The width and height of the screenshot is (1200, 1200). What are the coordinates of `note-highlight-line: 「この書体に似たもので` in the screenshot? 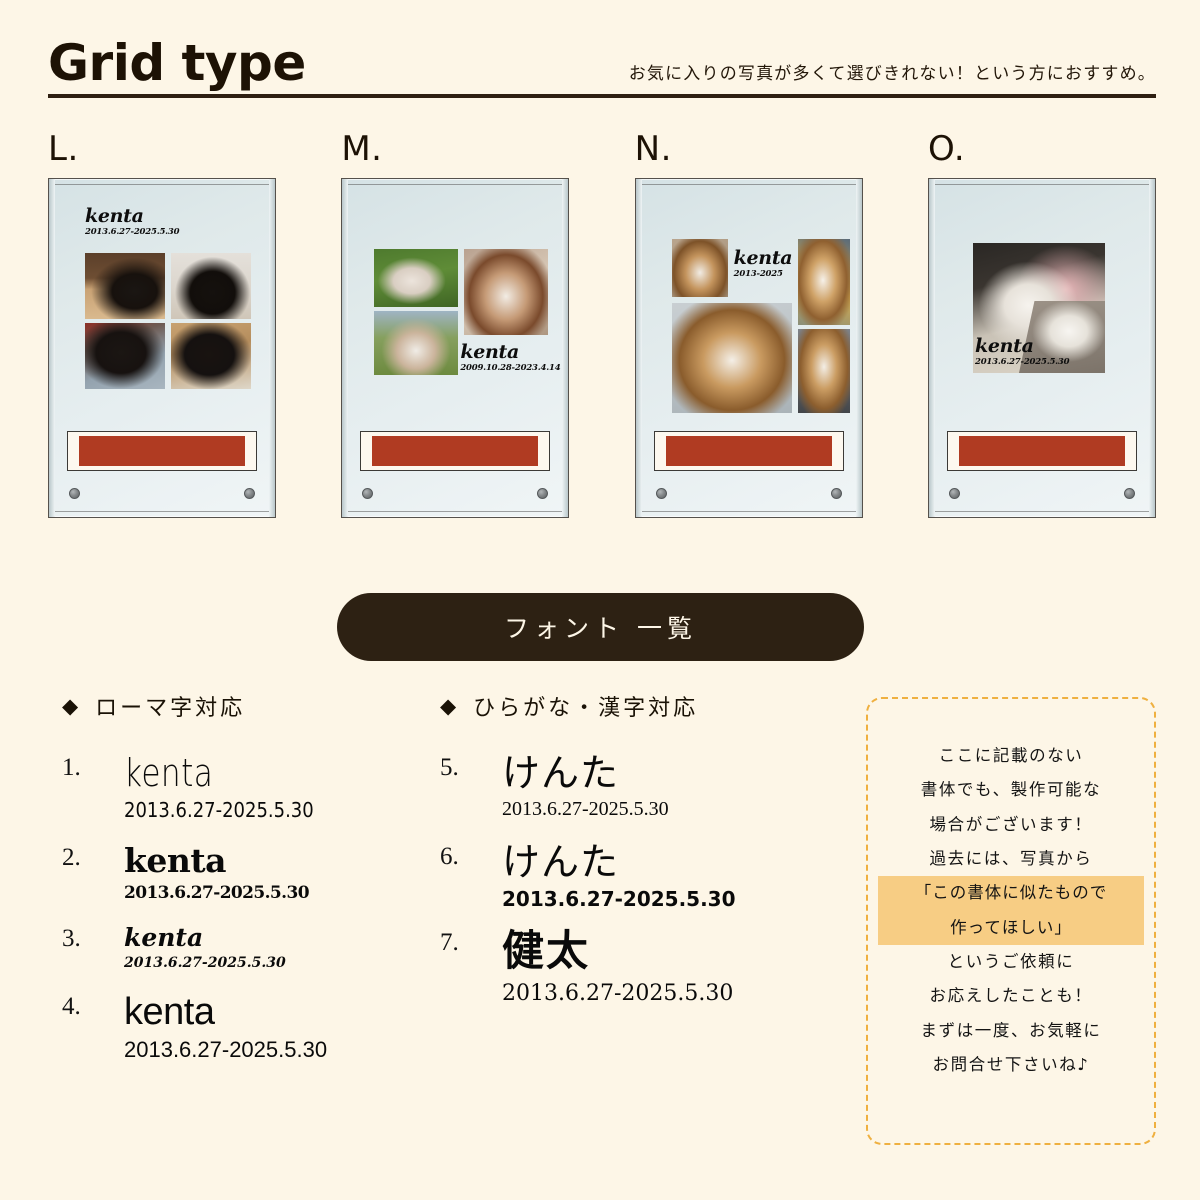 It's located at (1011, 893).